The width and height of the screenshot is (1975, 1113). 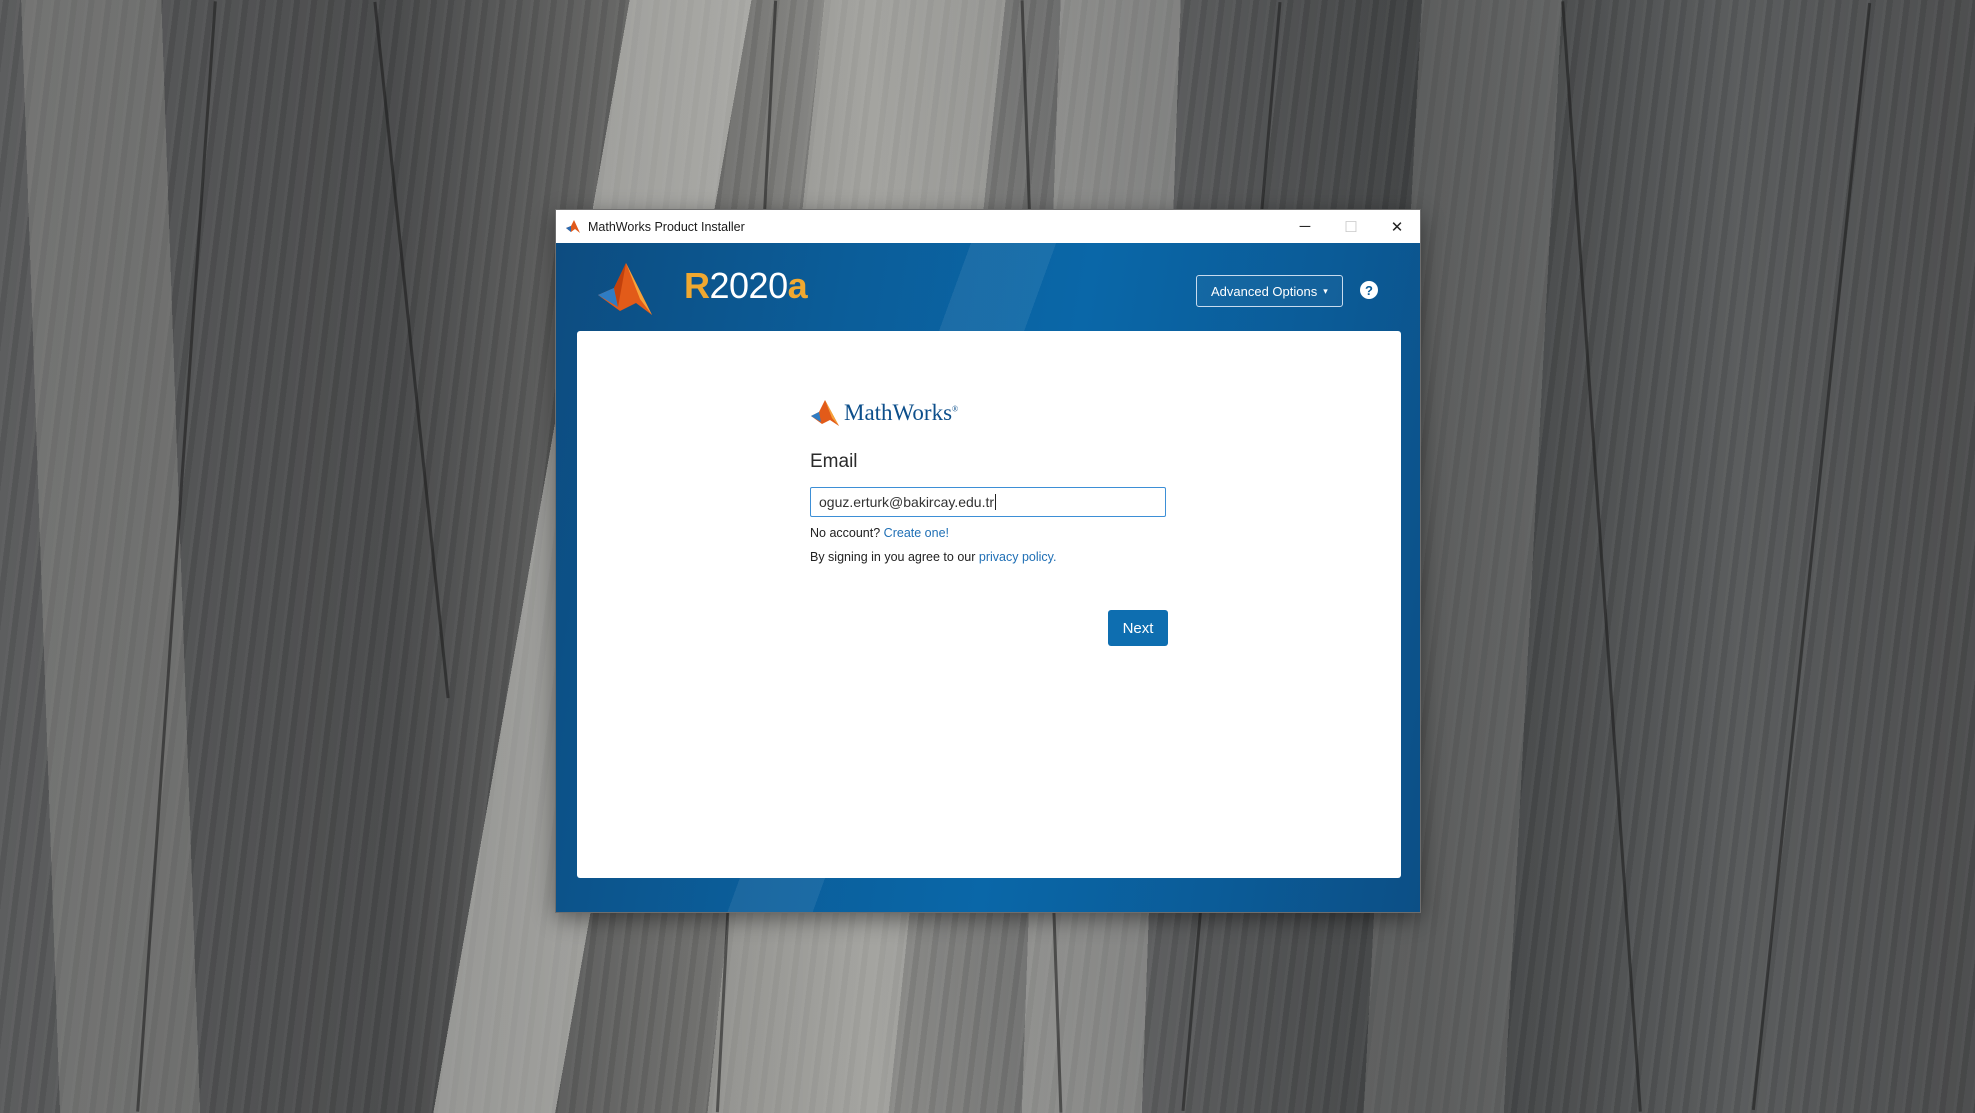 What do you see at coordinates (834, 461) in the screenshot?
I see `email-label: Email` at bounding box center [834, 461].